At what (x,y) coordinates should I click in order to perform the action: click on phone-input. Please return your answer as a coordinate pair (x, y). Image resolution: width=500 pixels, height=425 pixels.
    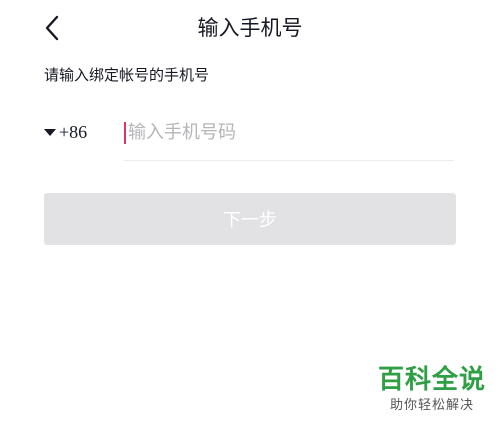
    Looking at the image, I should click on (278, 132).